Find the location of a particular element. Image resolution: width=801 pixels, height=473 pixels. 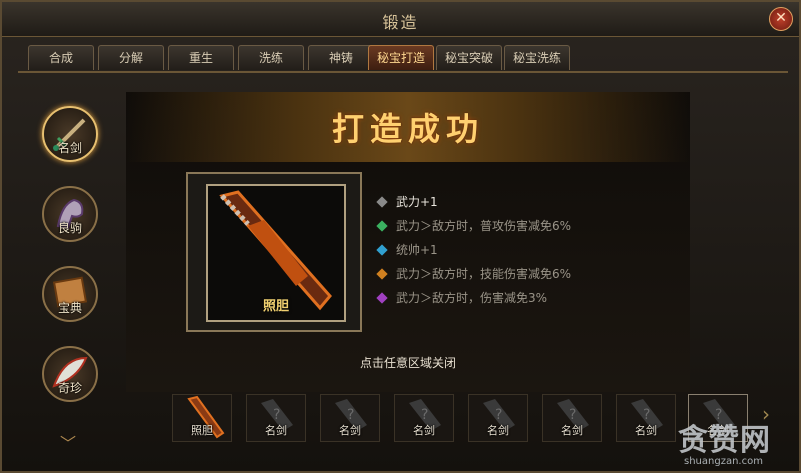

window-title: 锻造 is located at coordinates (400, 22).